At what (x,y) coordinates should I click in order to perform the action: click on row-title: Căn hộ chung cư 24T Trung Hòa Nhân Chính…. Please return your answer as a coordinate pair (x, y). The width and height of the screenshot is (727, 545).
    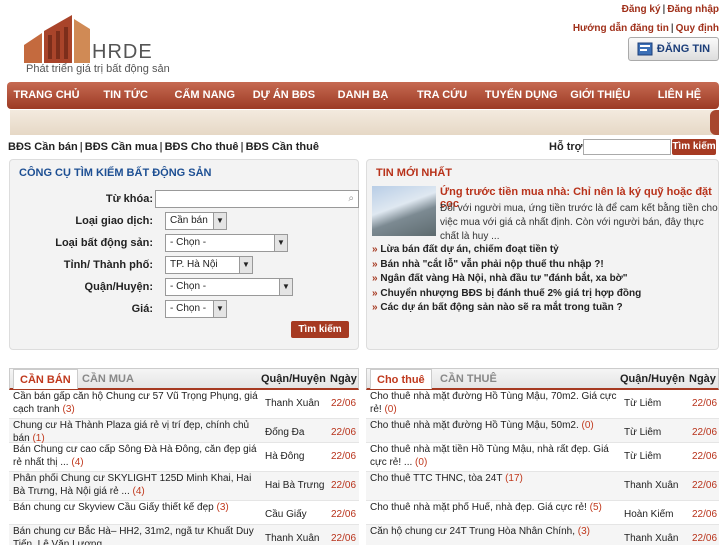
    Looking at the image, I should click on (494, 531).